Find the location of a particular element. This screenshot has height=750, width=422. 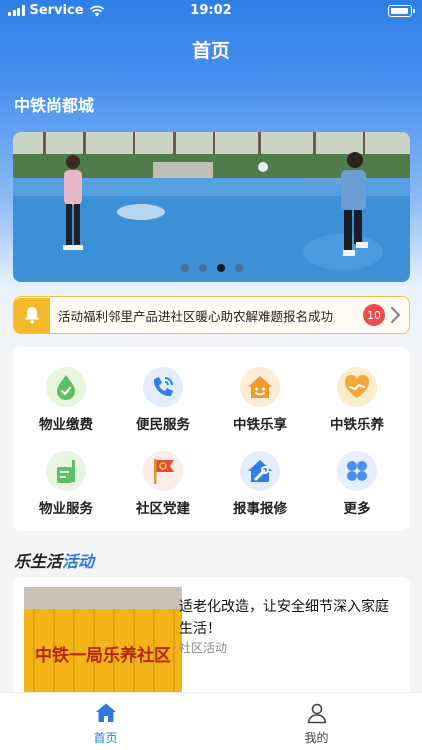

notice-count-badge: 10 is located at coordinates (374, 315).